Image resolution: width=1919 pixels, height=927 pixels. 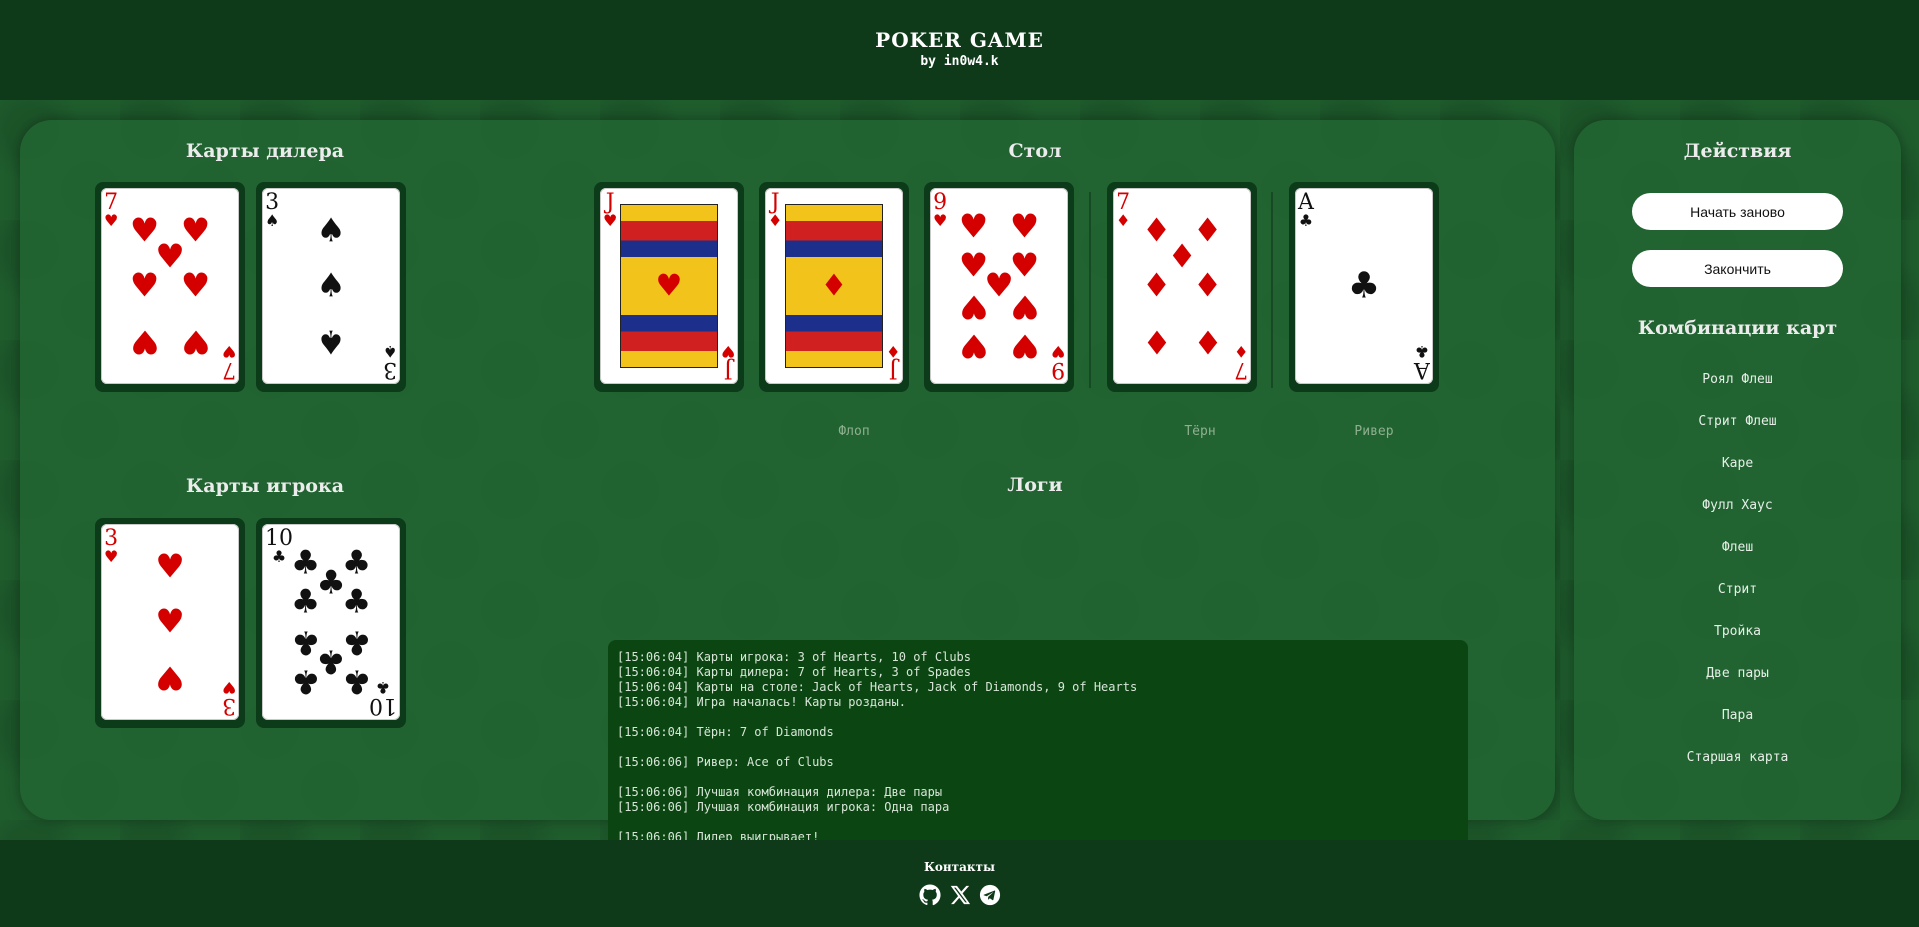 What do you see at coordinates (959, 867) in the screenshot?
I see `contacts-label: Контакты` at bounding box center [959, 867].